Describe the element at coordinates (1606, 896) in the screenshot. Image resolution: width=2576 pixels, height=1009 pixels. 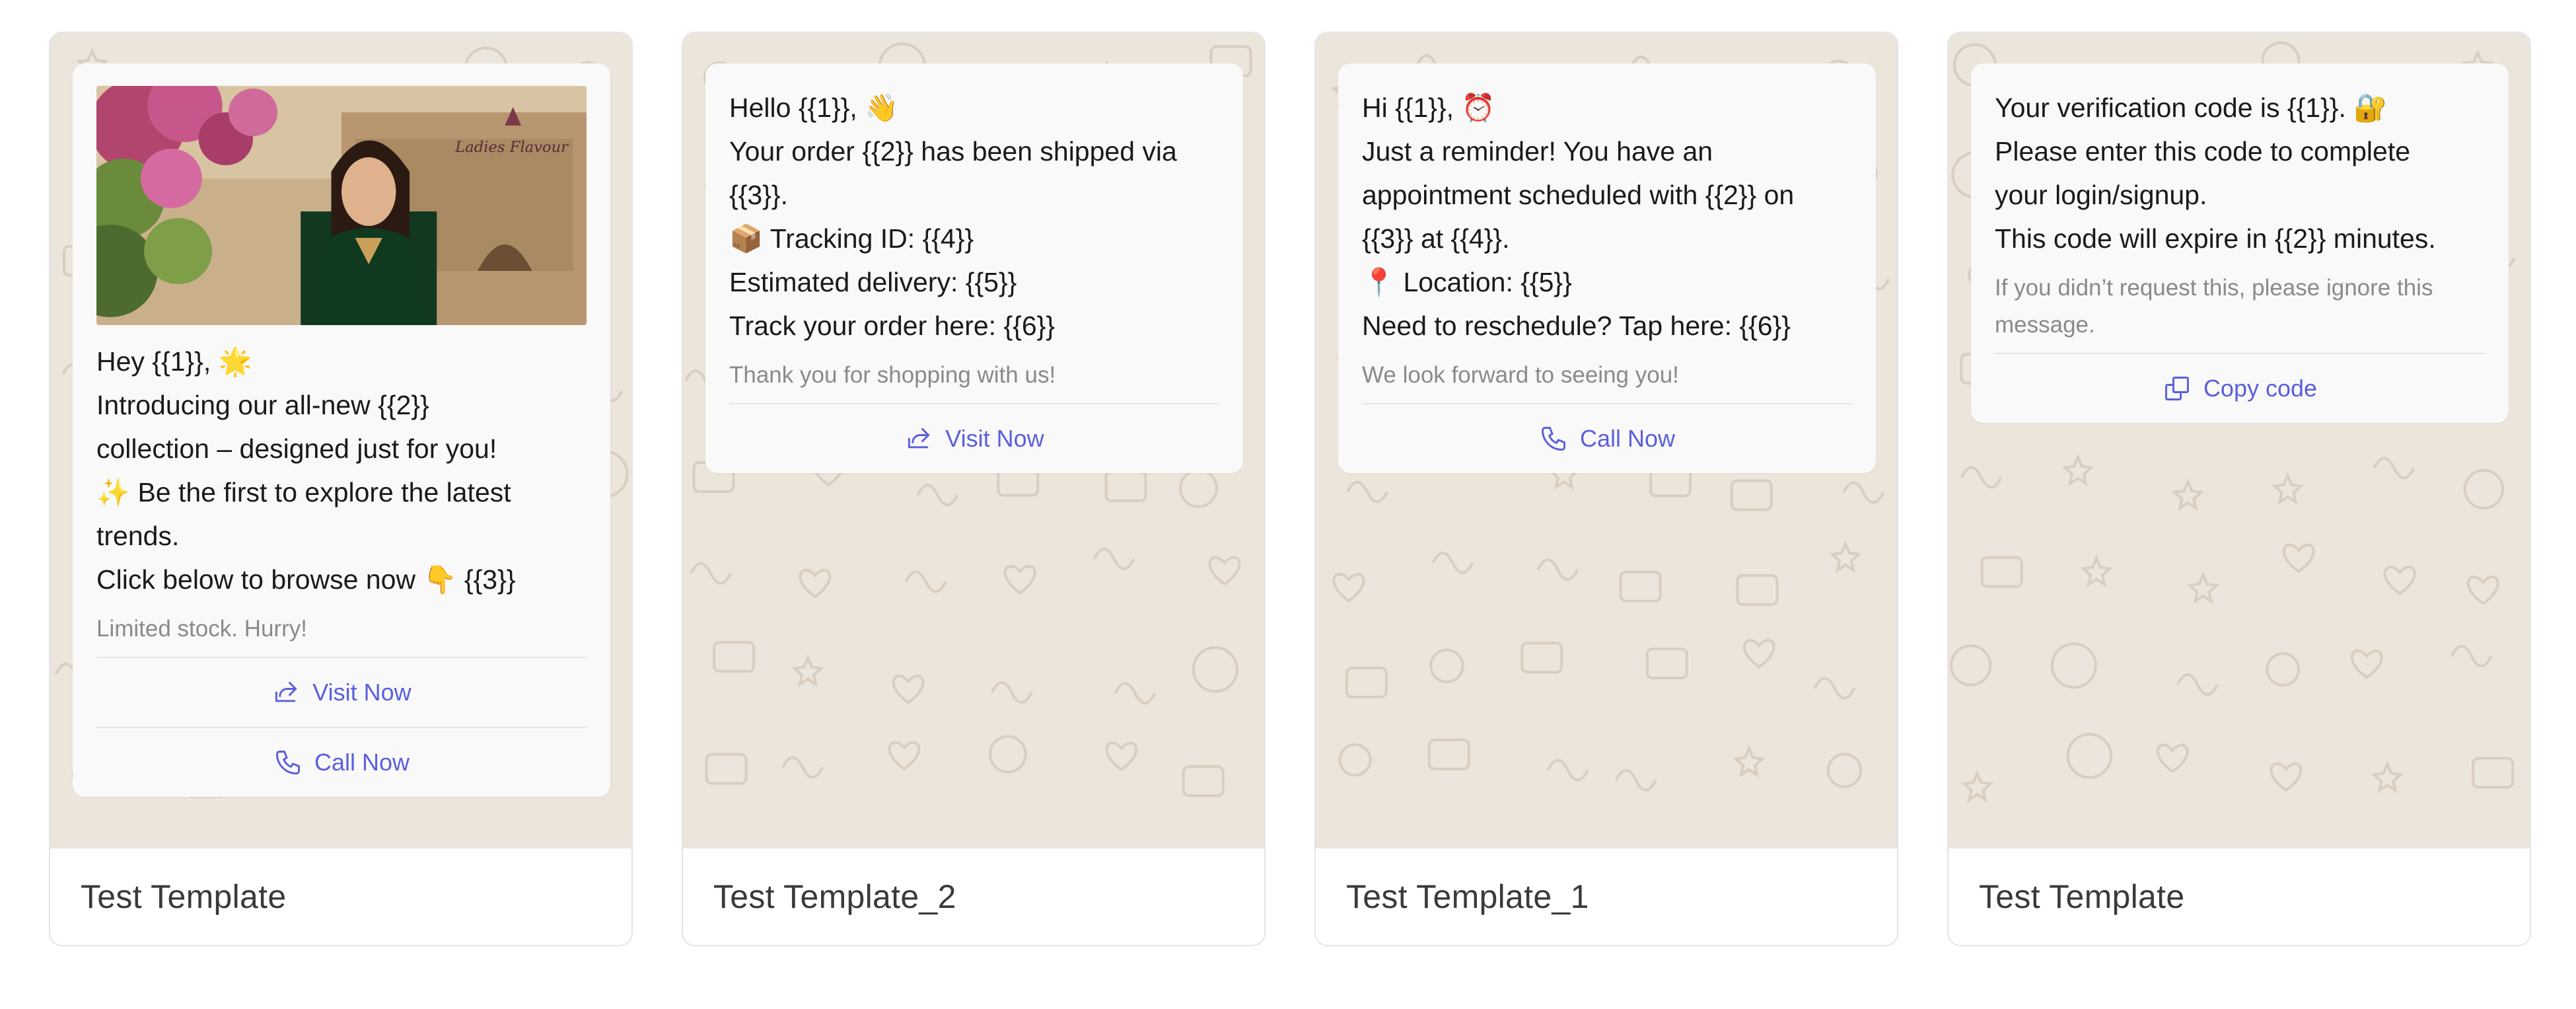
I see `card-footer: Test Template_1` at that location.